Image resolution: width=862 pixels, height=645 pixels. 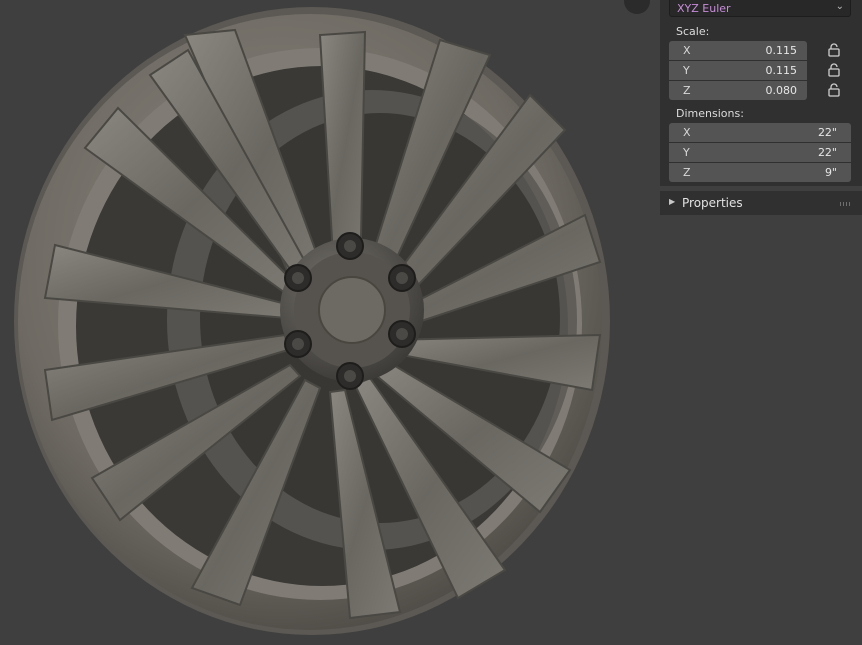 I want to click on chevron-down-icon: ⌄, so click(x=839, y=6).